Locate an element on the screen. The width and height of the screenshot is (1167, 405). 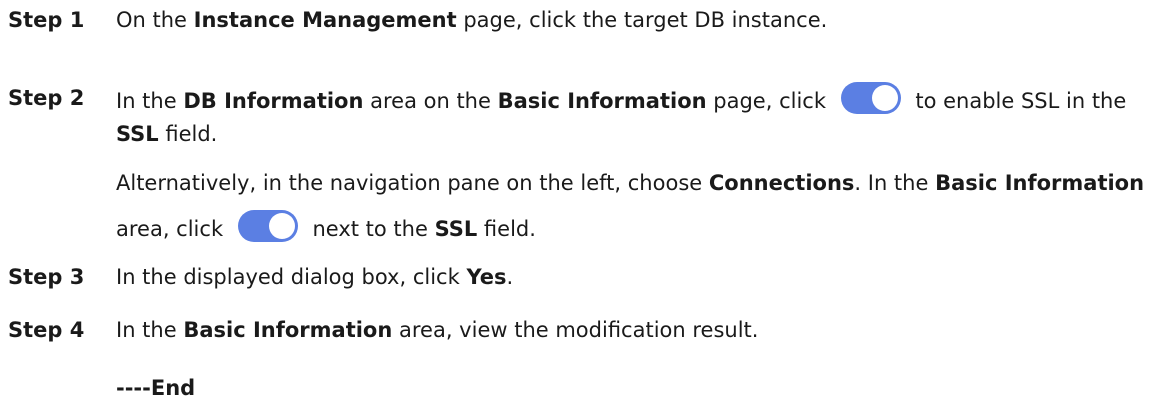
end-marker: ----End is located at coordinates (156, 388).